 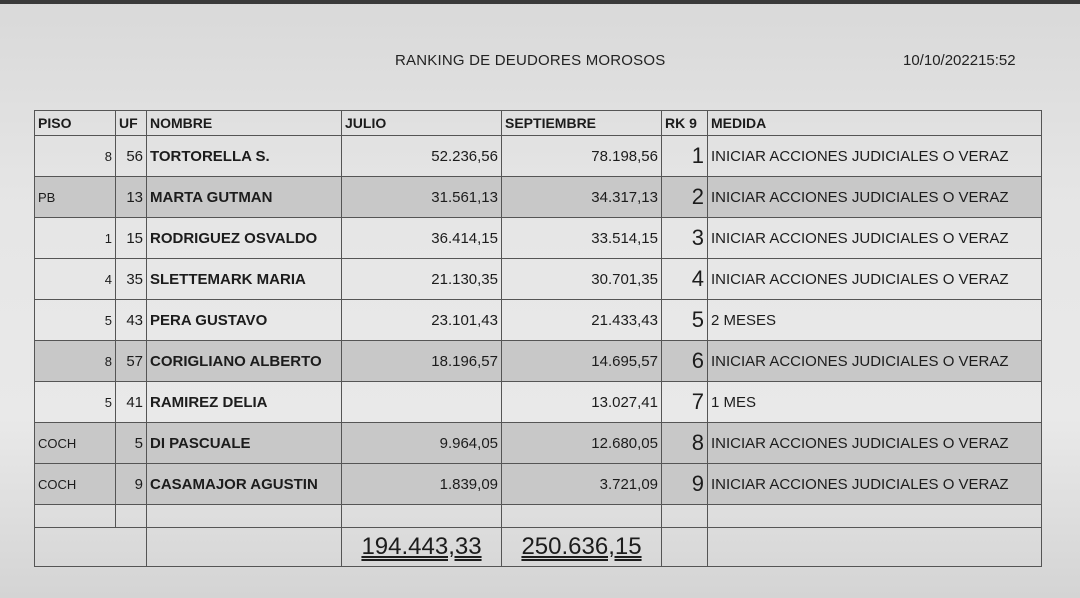 What do you see at coordinates (421, 156) in the screenshot?
I see `cell-julio: 52.236,56` at bounding box center [421, 156].